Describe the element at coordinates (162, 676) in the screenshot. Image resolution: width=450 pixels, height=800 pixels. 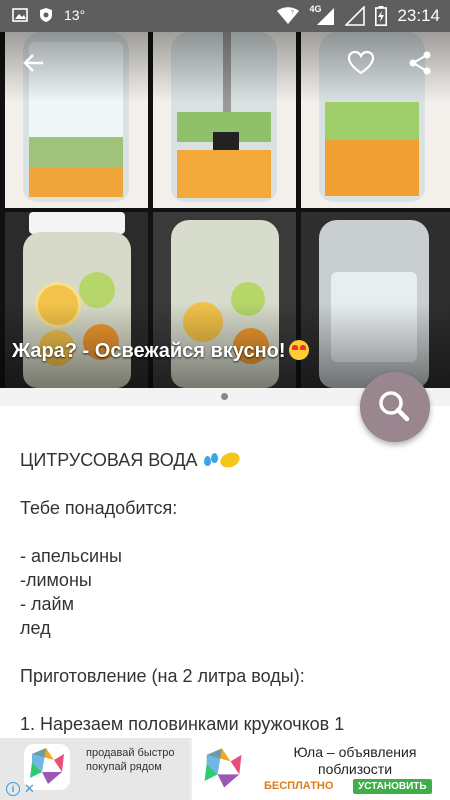
I see `preparation-heading: Приготовление (на 2 литра воды):` at that location.